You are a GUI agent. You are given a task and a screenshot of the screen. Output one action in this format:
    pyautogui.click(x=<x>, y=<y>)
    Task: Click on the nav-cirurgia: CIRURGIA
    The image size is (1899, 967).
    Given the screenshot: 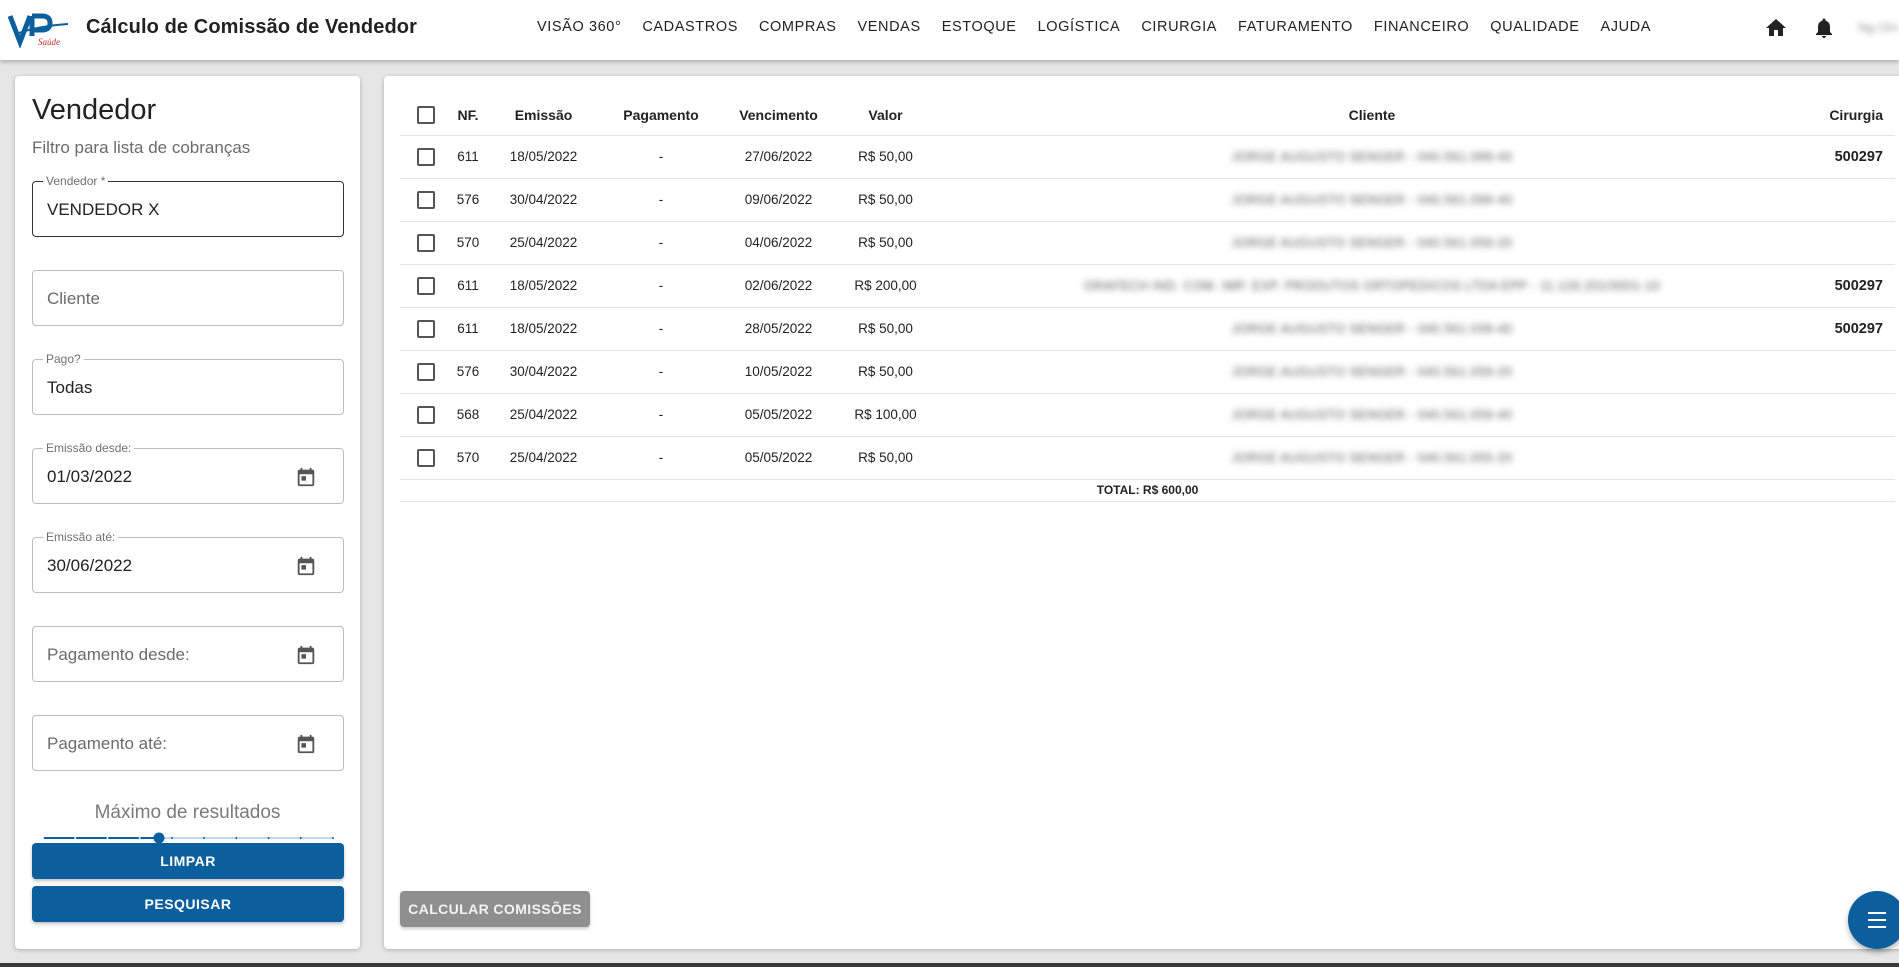 What is the action you would take?
    pyautogui.click(x=1179, y=27)
    